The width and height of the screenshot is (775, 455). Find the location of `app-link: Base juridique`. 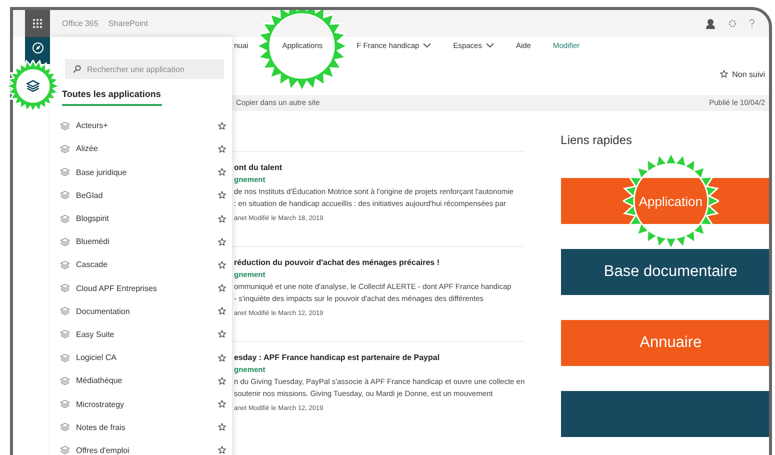

app-link: Base juridique is located at coordinates (147, 172).